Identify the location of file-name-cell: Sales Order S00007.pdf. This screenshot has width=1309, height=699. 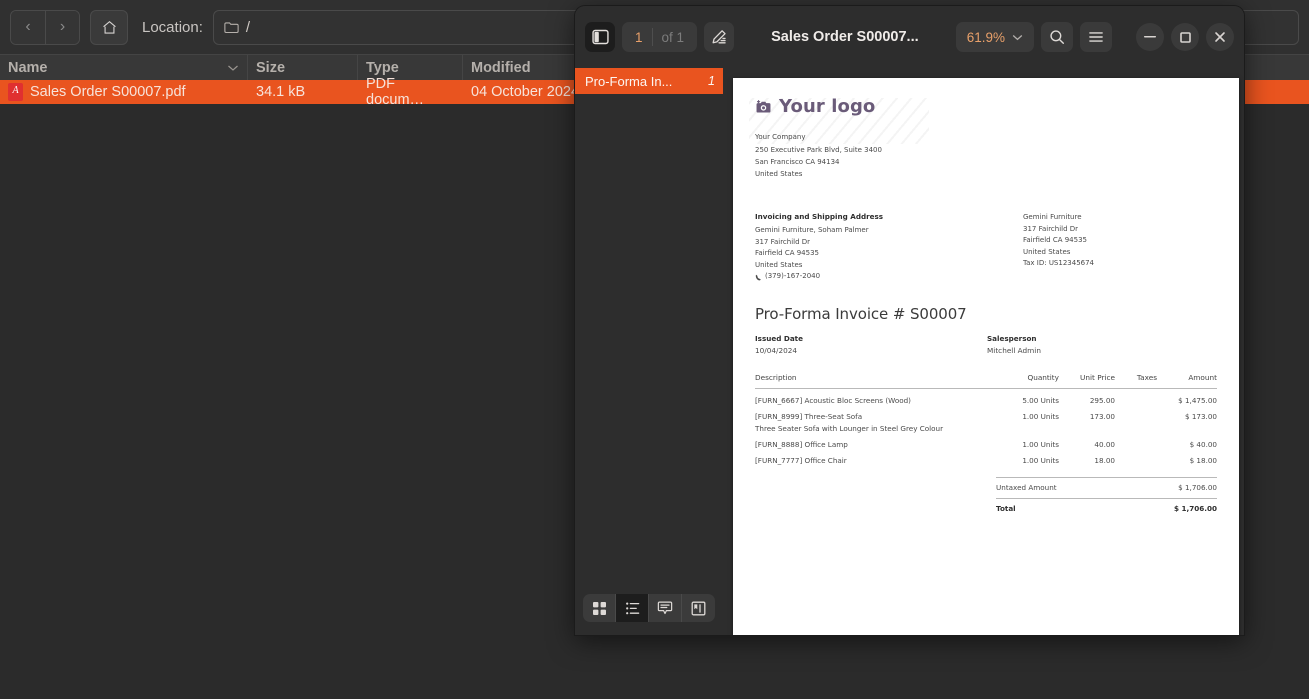
(124, 92).